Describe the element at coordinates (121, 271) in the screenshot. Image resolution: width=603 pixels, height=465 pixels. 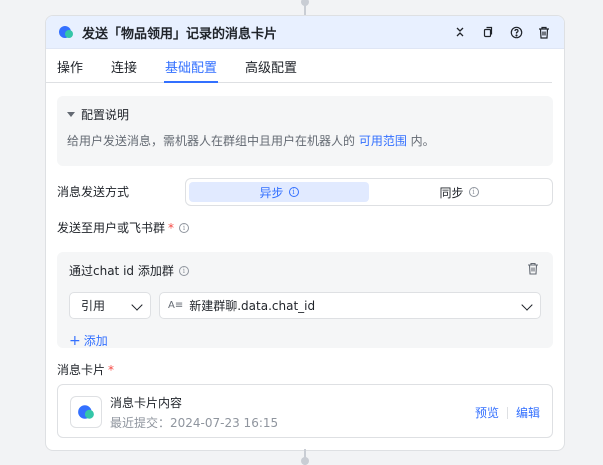
I see `chat-id-group-title-text: 通过chat id 添加群` at that location.